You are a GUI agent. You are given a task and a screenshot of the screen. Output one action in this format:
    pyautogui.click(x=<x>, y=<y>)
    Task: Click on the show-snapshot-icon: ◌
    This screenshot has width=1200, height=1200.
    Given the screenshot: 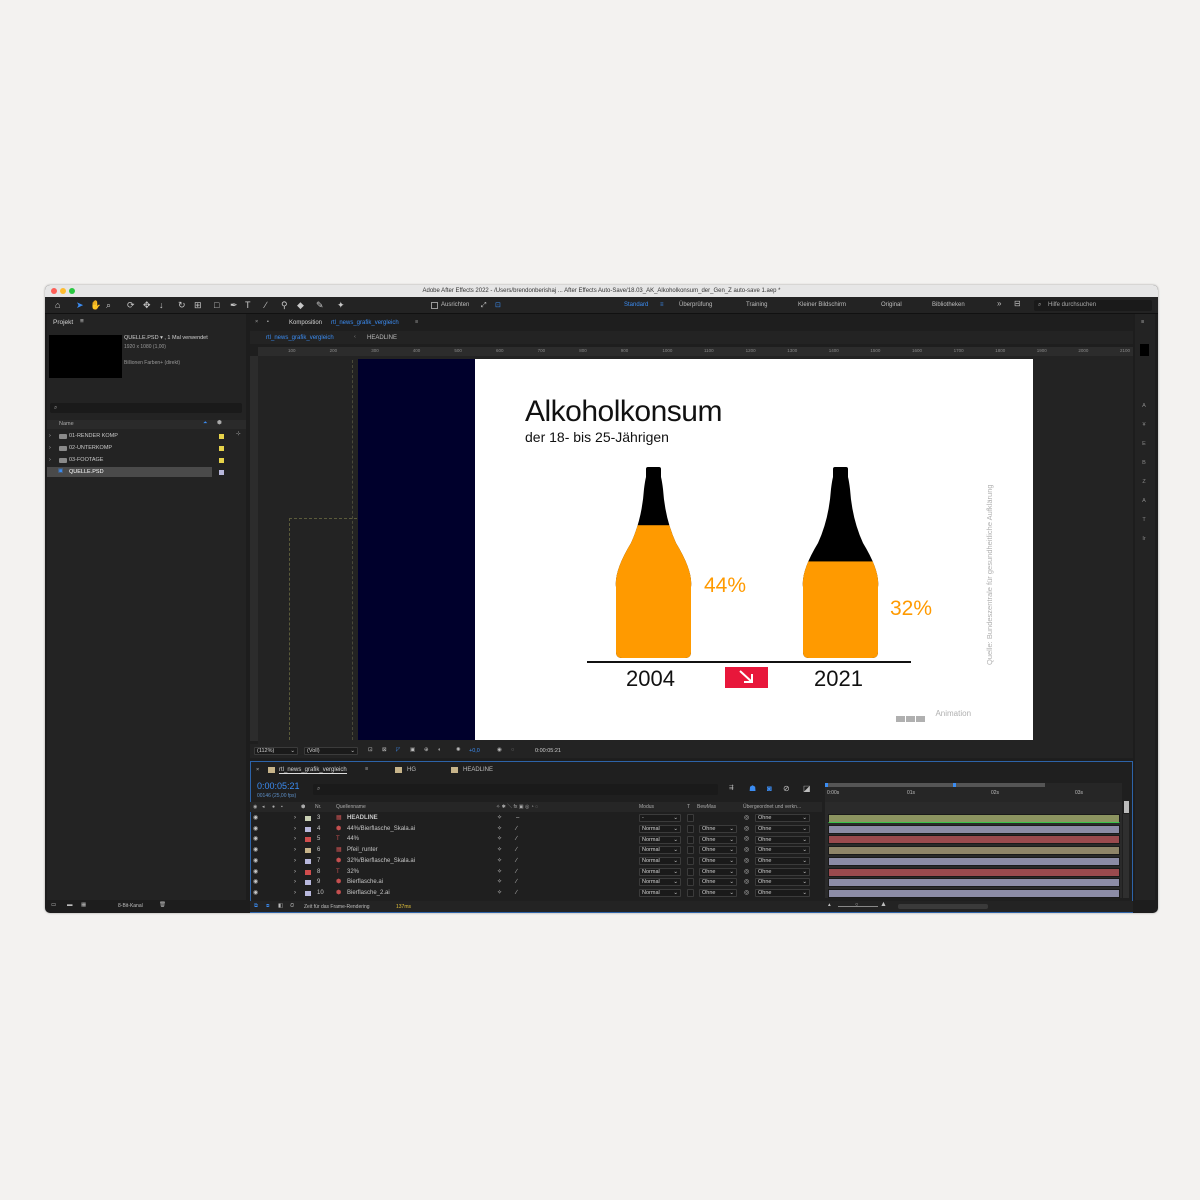 What is the action you would take?
    pyautogui.click(x=512, y=750)
    